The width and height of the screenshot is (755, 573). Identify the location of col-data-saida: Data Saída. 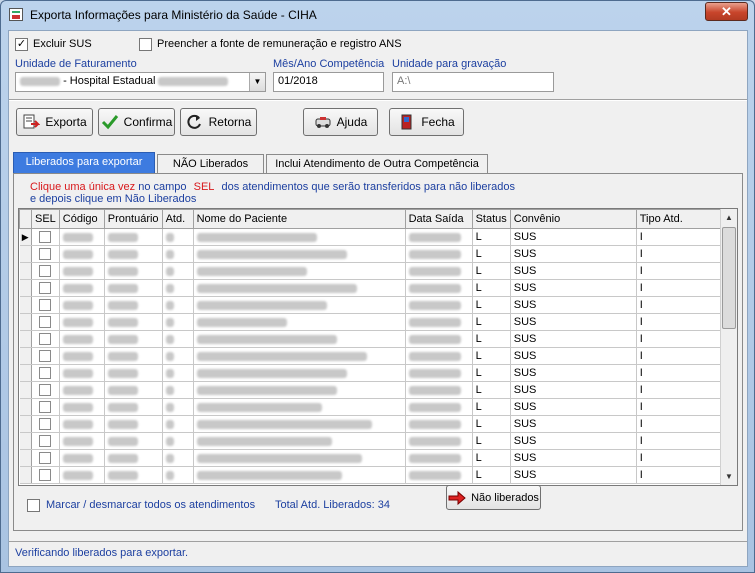
(438, 219).